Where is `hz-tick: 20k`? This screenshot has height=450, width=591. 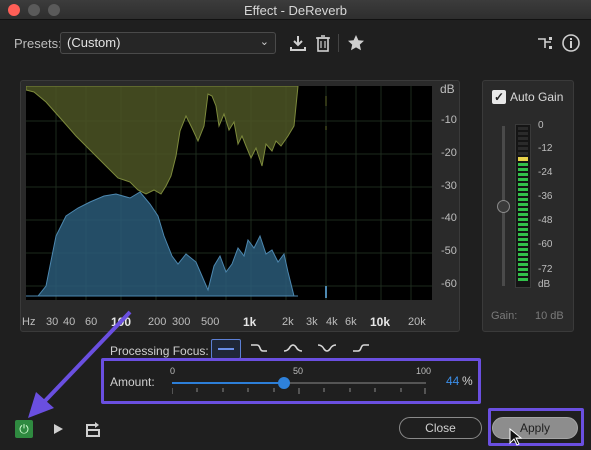
hz-tick: 20k is located at coordinates (417, 322).